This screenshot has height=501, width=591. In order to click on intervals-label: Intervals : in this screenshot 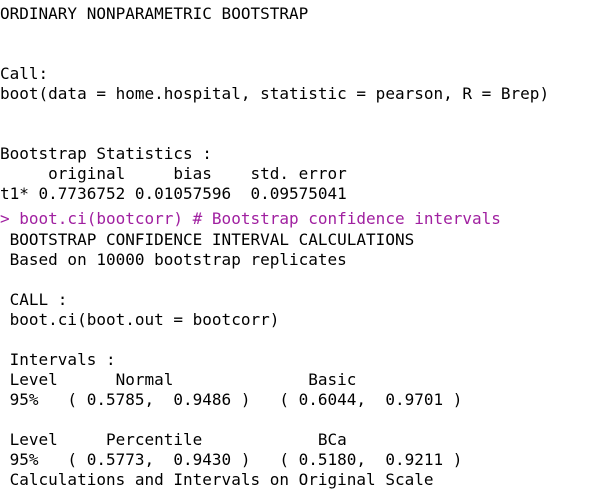, I will do `click(58, 359)`.